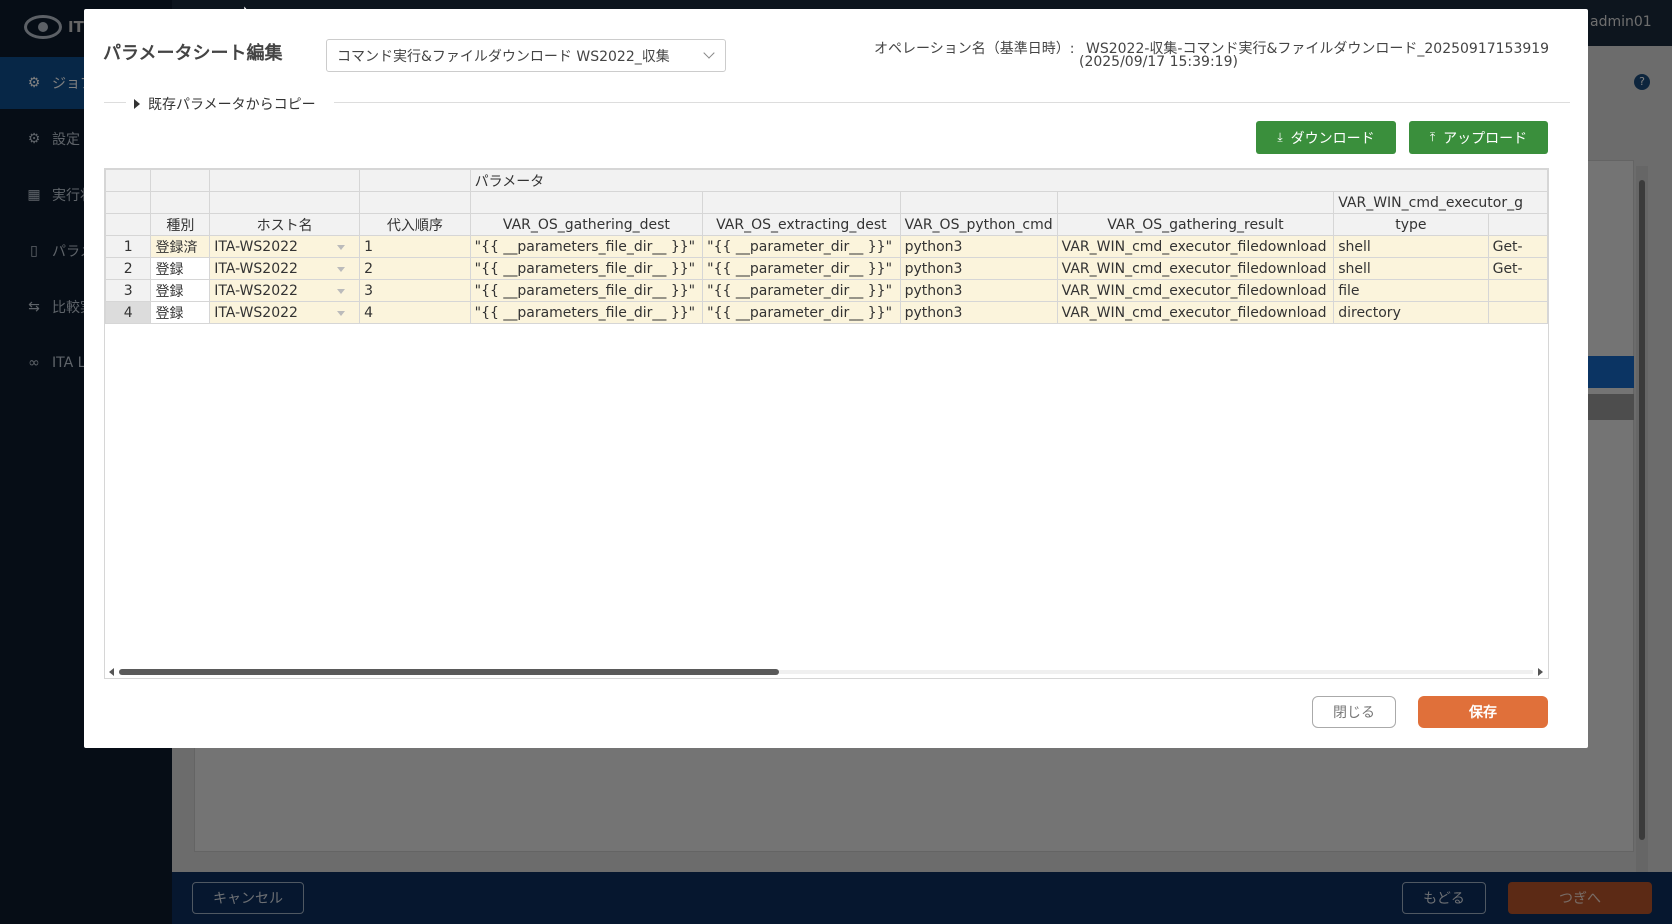 The width and height of the screenshot is (1672, 924). Describe the element at coordinates (1540, 672) in the screenshot. I see `scroll-right-icon` at that location.